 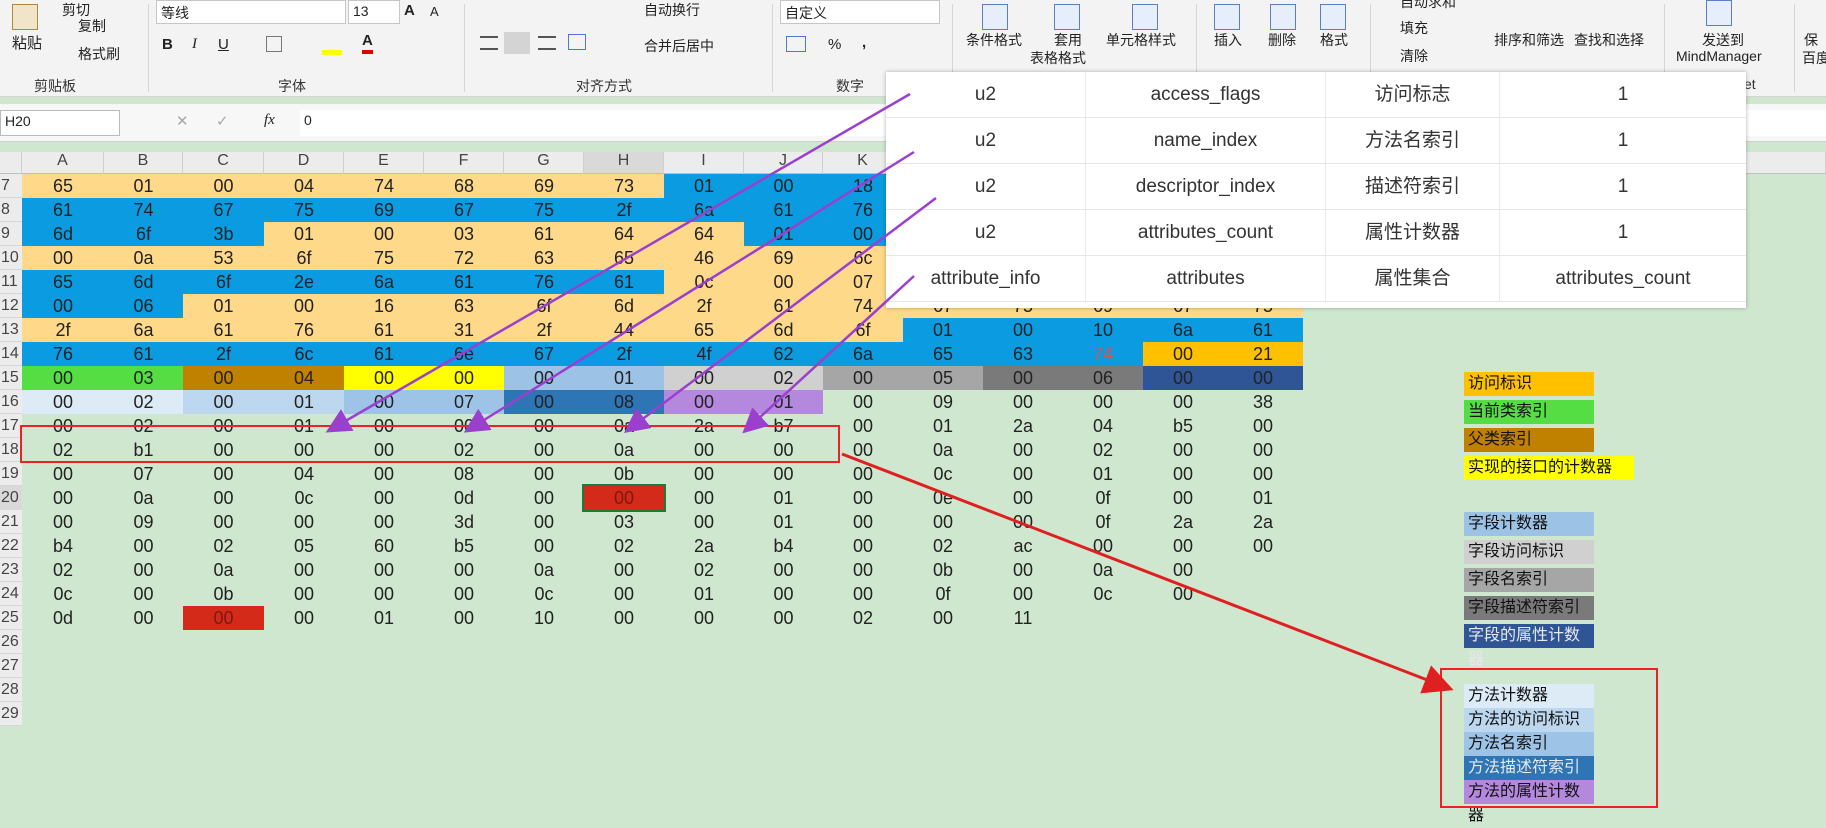 What do you see at coordinates (464, 354) in the screenshot?
I see `cell-f14: 6e` at bounding box center [464, 354].